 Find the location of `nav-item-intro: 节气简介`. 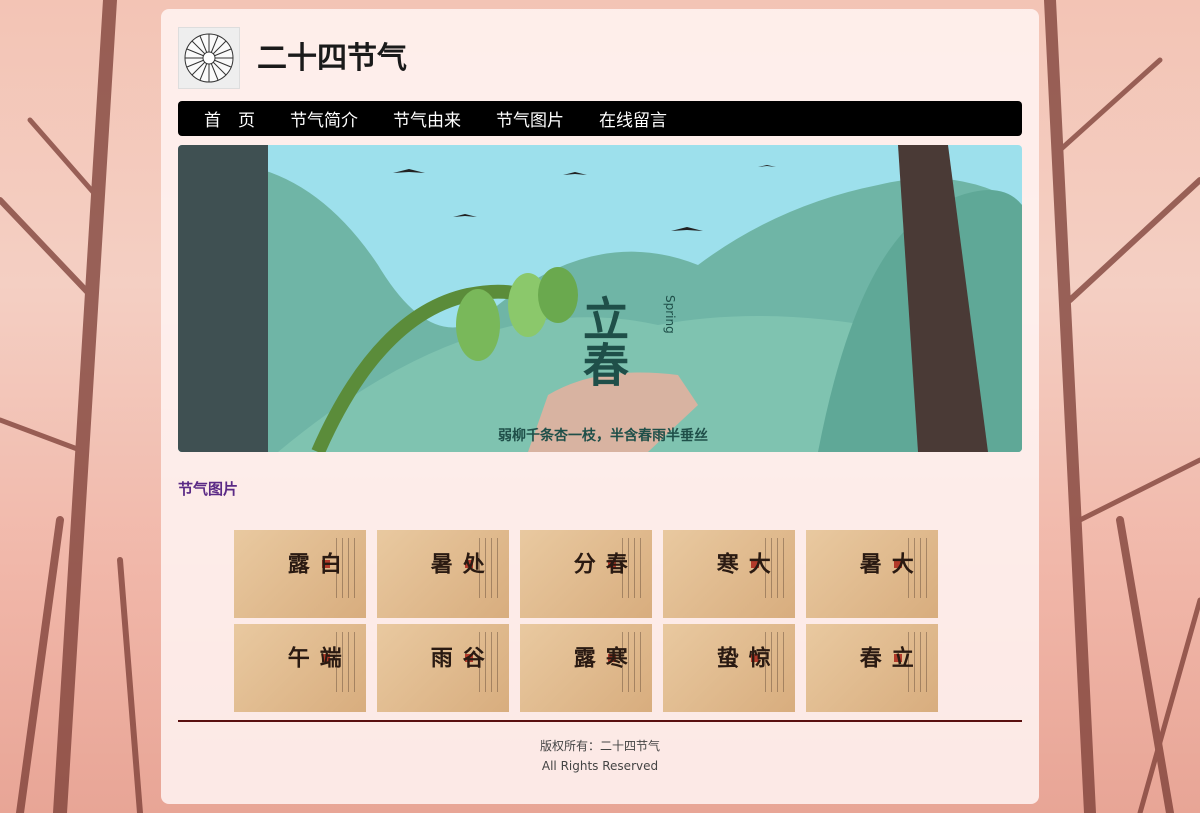

nav-item-intro: 节气简介 is located at coordinates (324, 118).